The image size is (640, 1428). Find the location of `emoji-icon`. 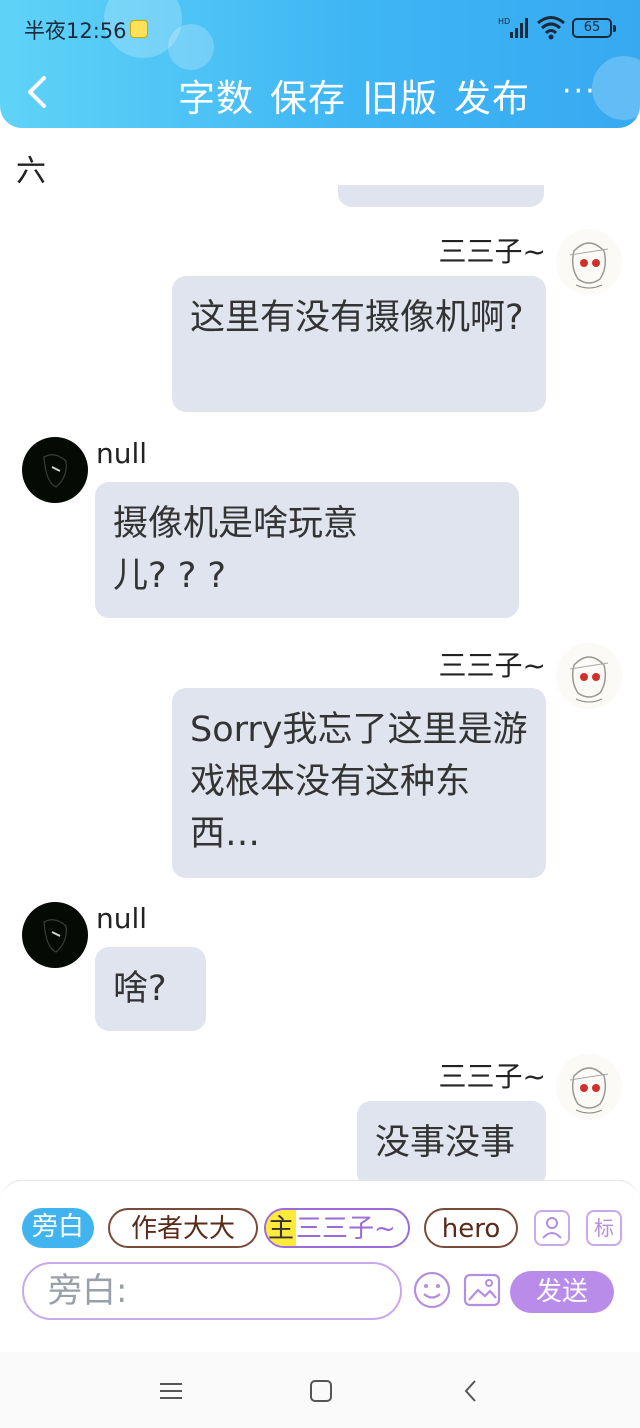

emoji-icon is located at coordinates (432, 1290).